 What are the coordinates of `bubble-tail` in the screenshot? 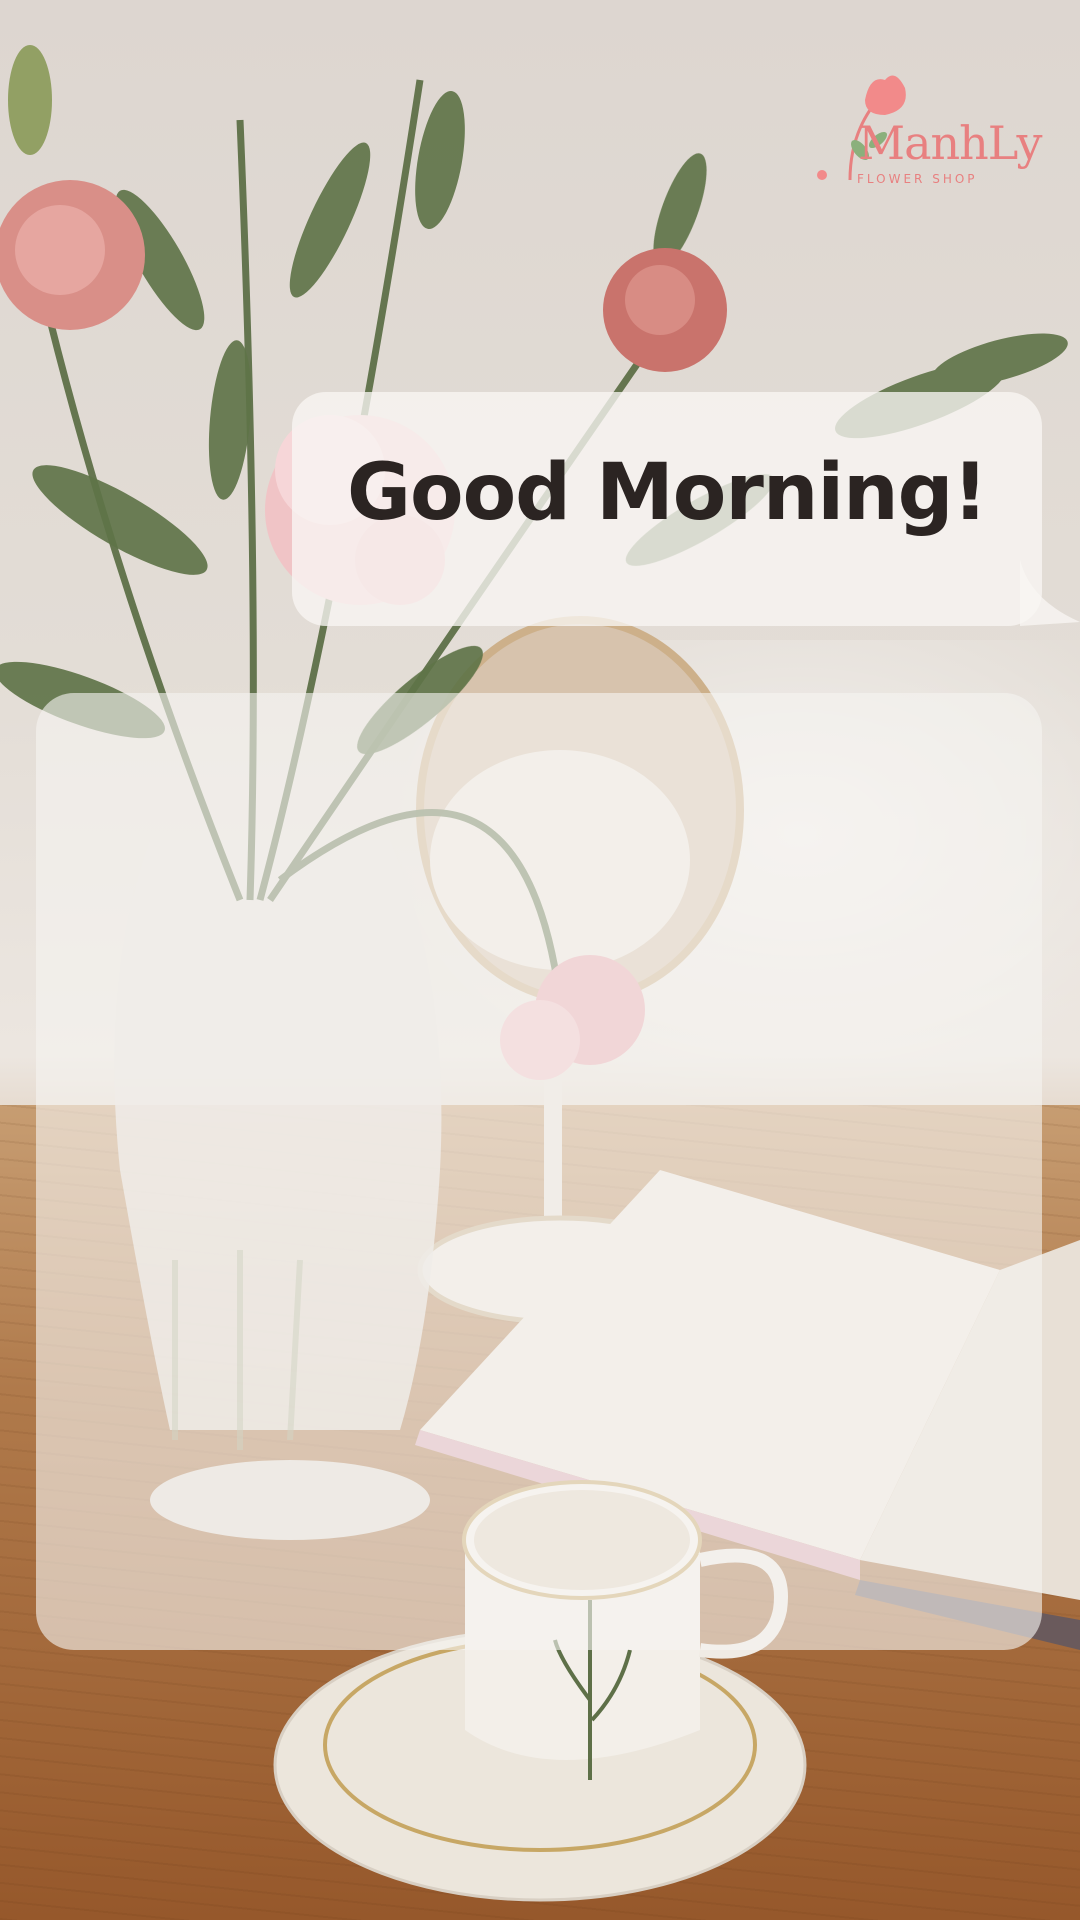 It's located at (1050, 593).